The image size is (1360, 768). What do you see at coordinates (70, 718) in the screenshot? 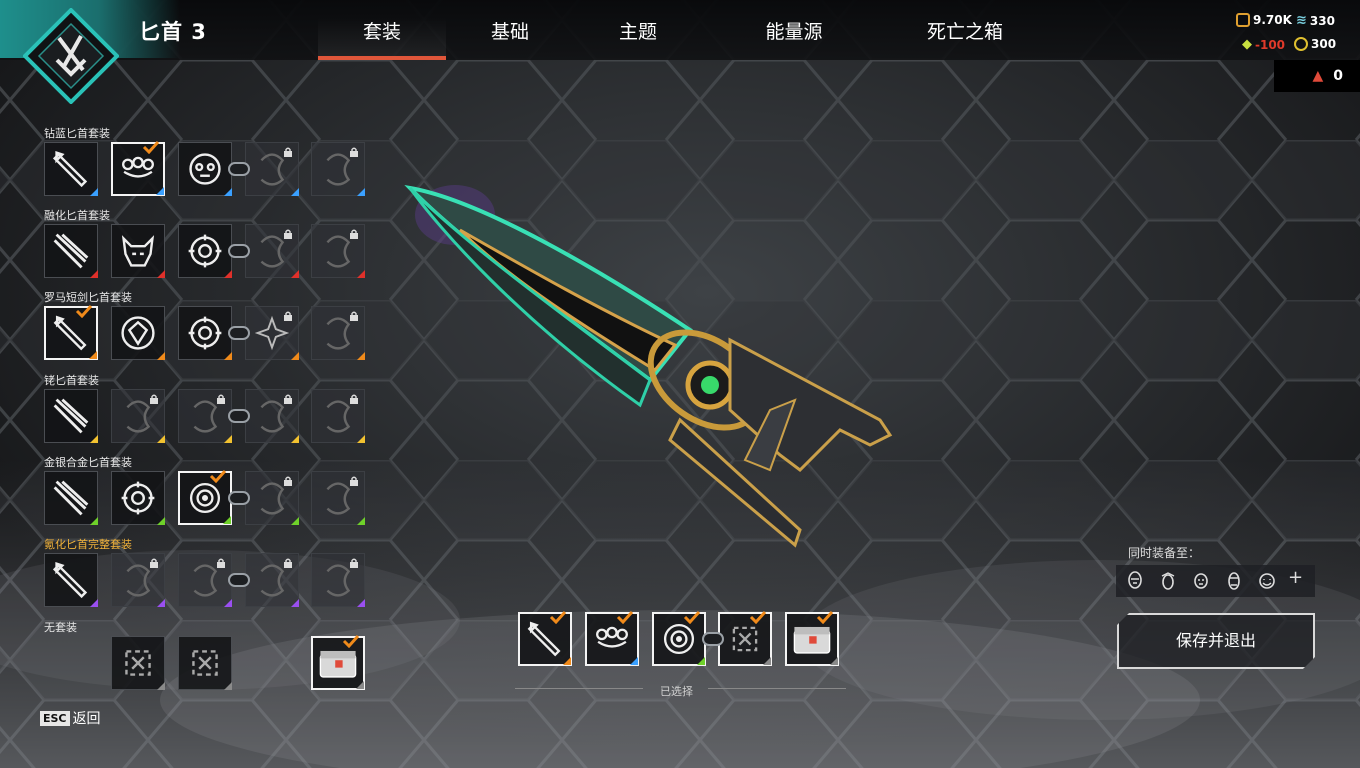
I see `back-button: ESC 返回` at bounding box center [70, 718].